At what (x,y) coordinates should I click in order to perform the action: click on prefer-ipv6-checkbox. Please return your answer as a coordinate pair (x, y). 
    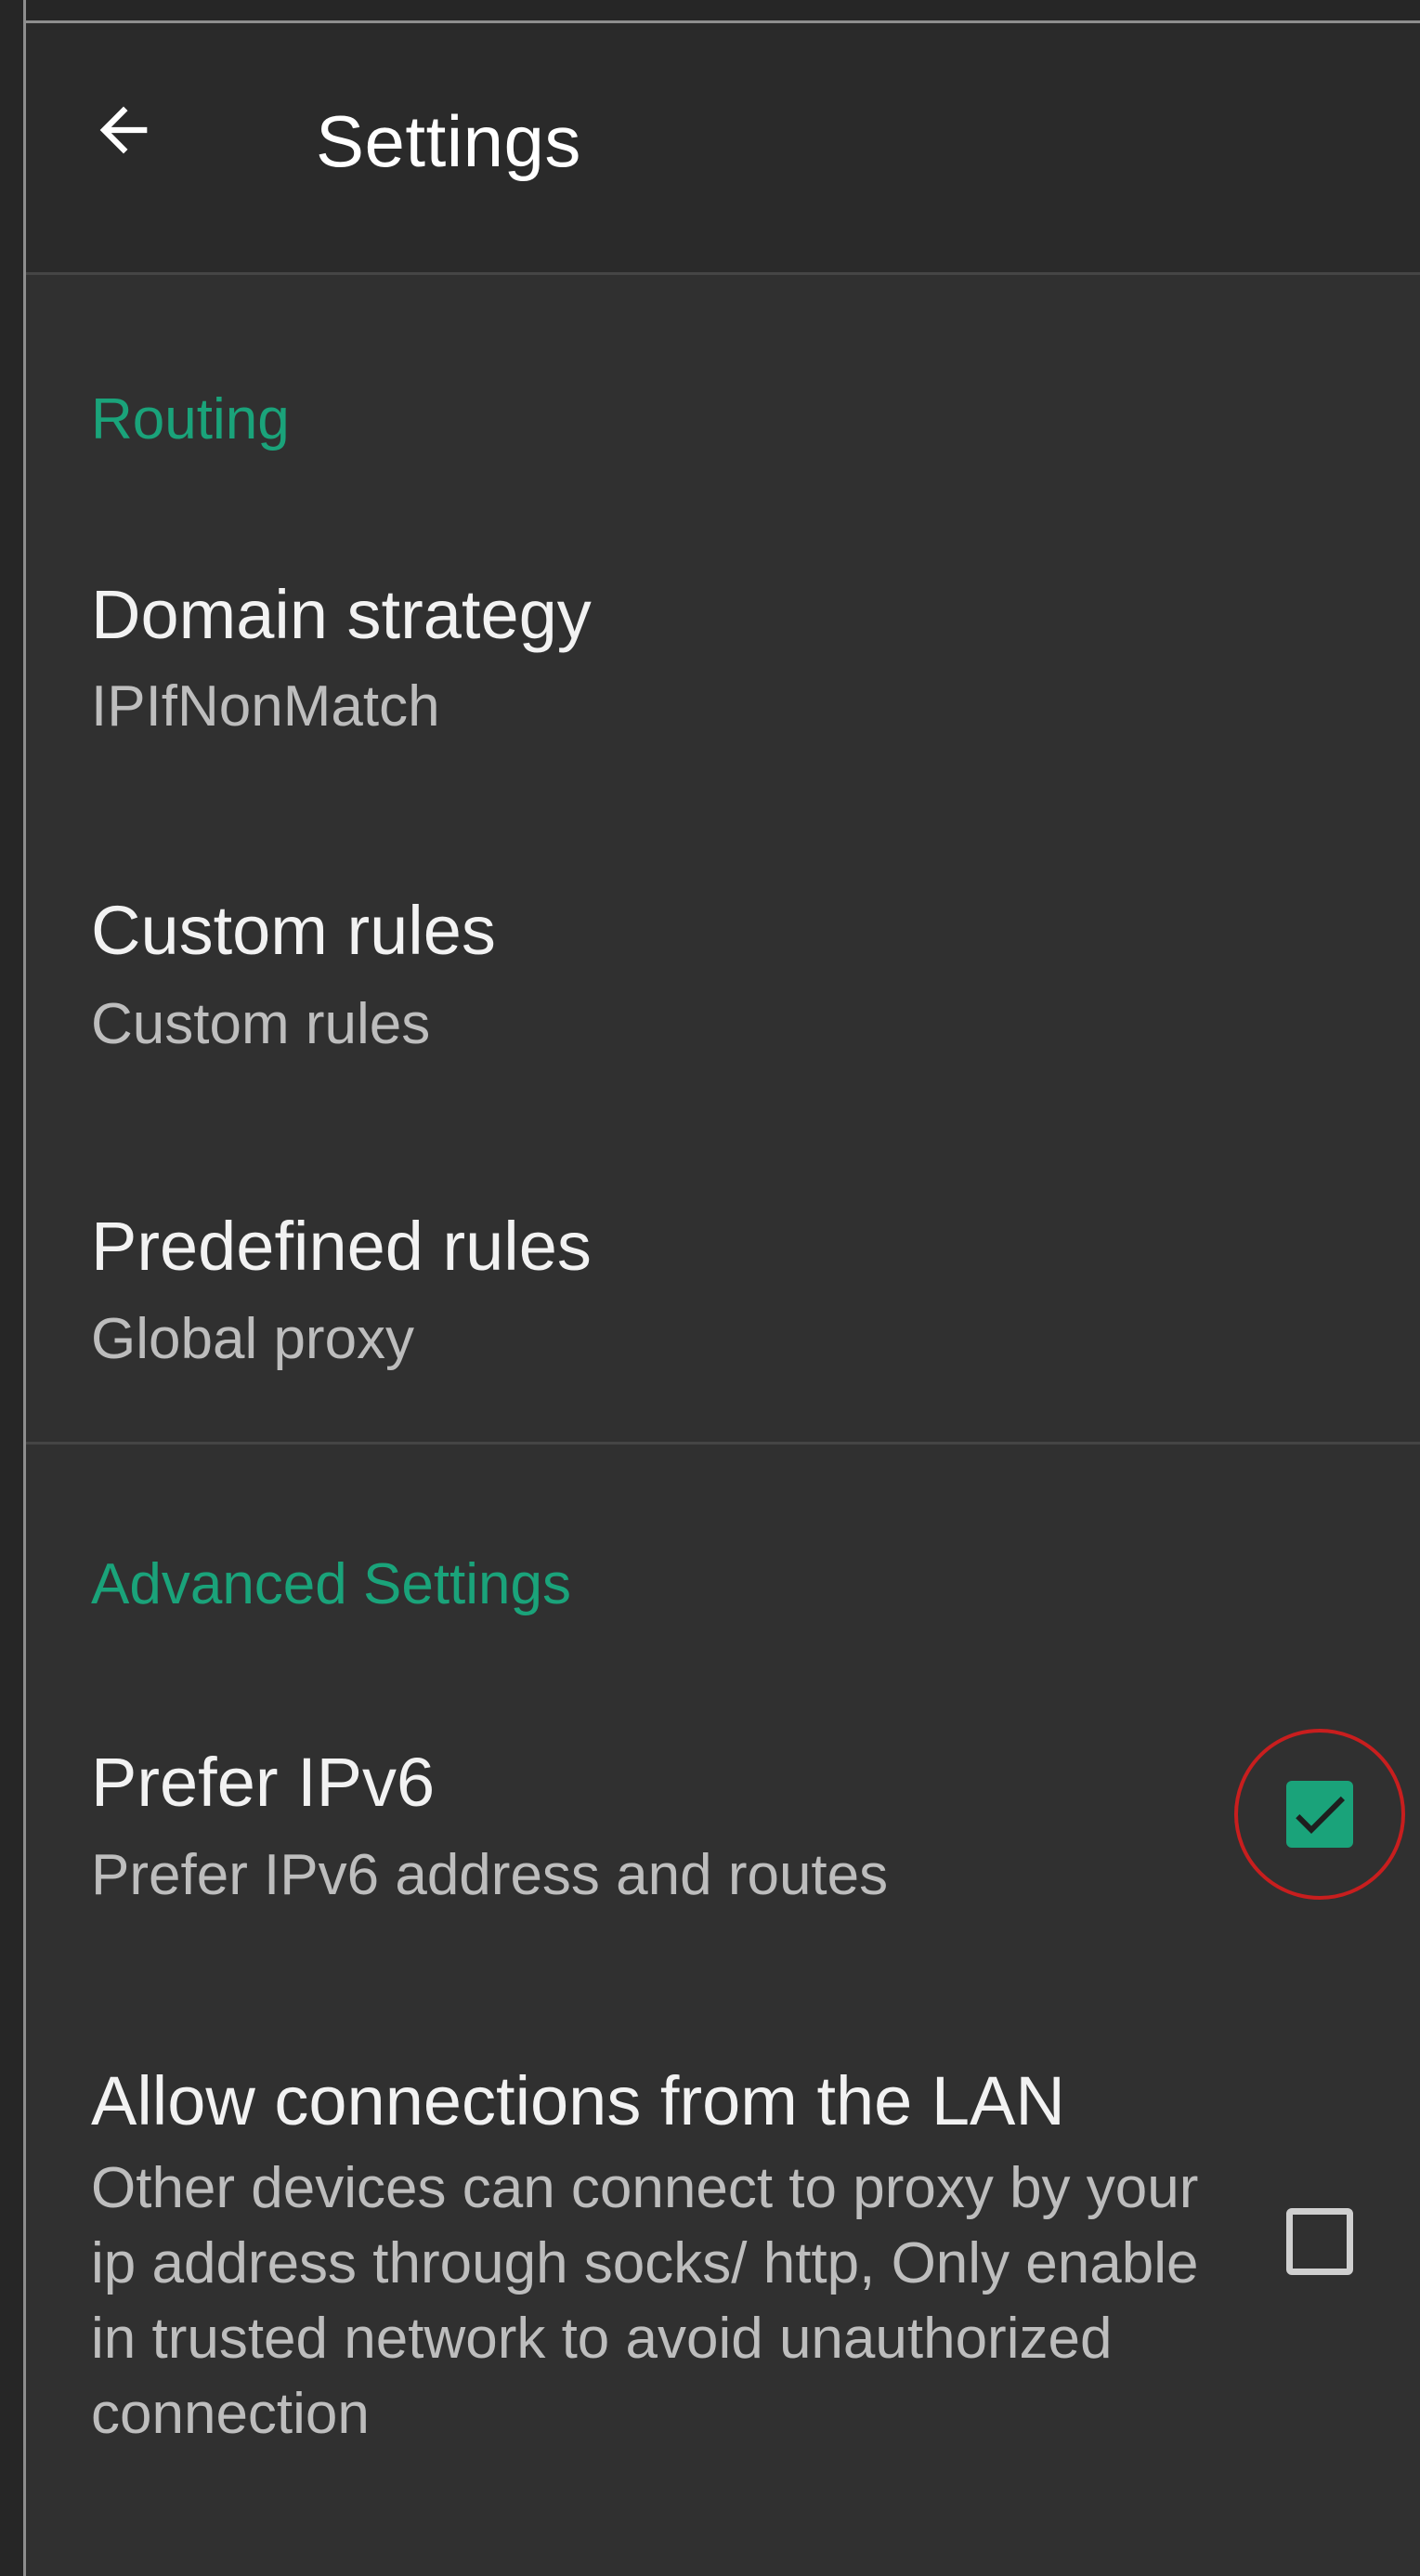
    Looking at the image, I should click on (1319, 1814).